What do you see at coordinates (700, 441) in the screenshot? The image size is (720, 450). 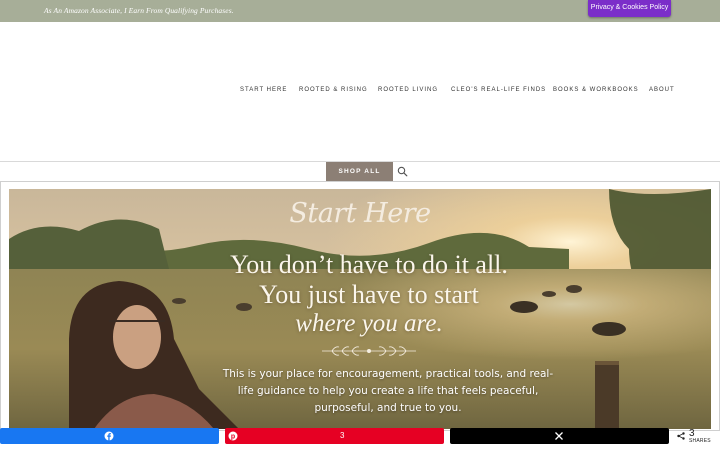 I see `shares-label: SHARES` at bounding box center [700, 441].